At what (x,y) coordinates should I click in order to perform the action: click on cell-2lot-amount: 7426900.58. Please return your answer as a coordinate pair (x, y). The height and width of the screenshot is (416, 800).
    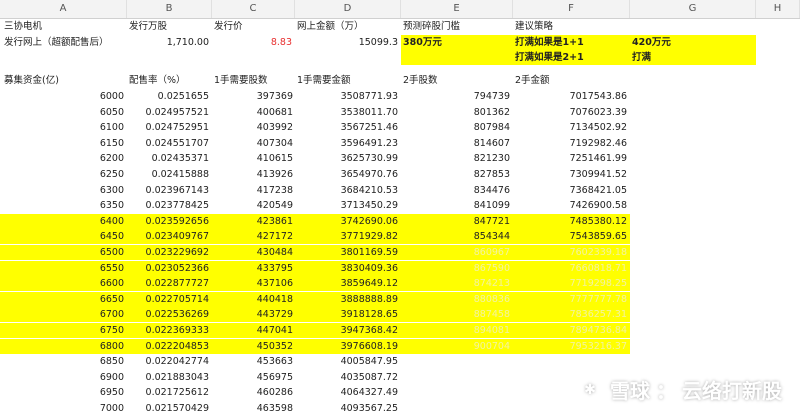
    Looking at the image, I should click on (571, 205).